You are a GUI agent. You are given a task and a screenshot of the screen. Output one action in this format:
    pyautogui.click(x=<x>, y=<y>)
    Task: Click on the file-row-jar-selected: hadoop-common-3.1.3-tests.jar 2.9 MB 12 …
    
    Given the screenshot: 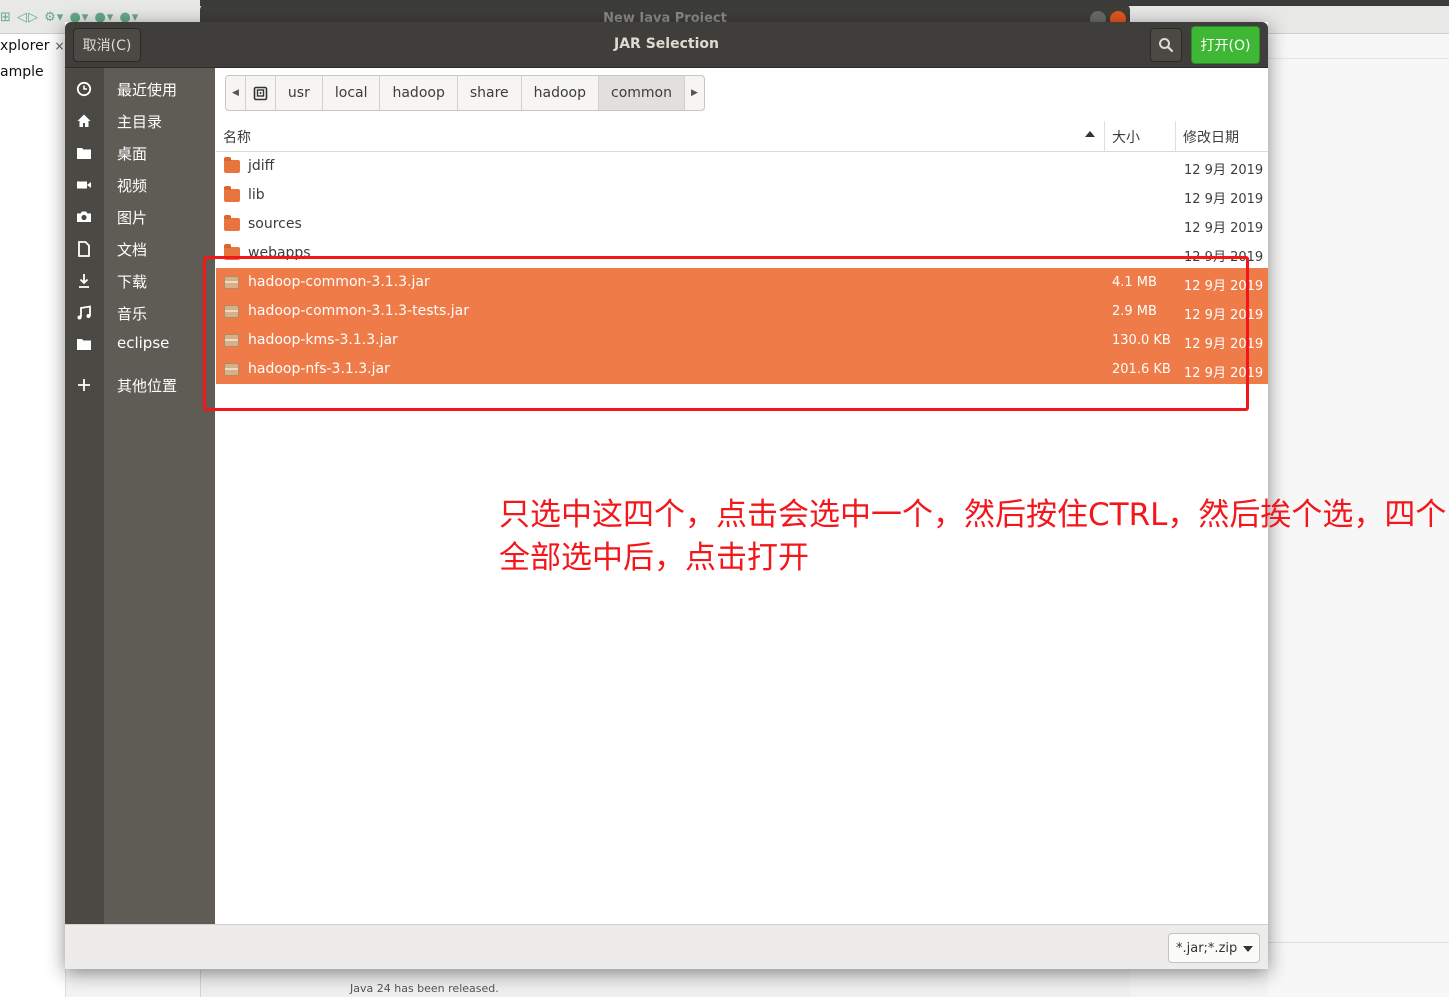 What is the action you would take?
    pyautogui.click(x=742, y=311)
    